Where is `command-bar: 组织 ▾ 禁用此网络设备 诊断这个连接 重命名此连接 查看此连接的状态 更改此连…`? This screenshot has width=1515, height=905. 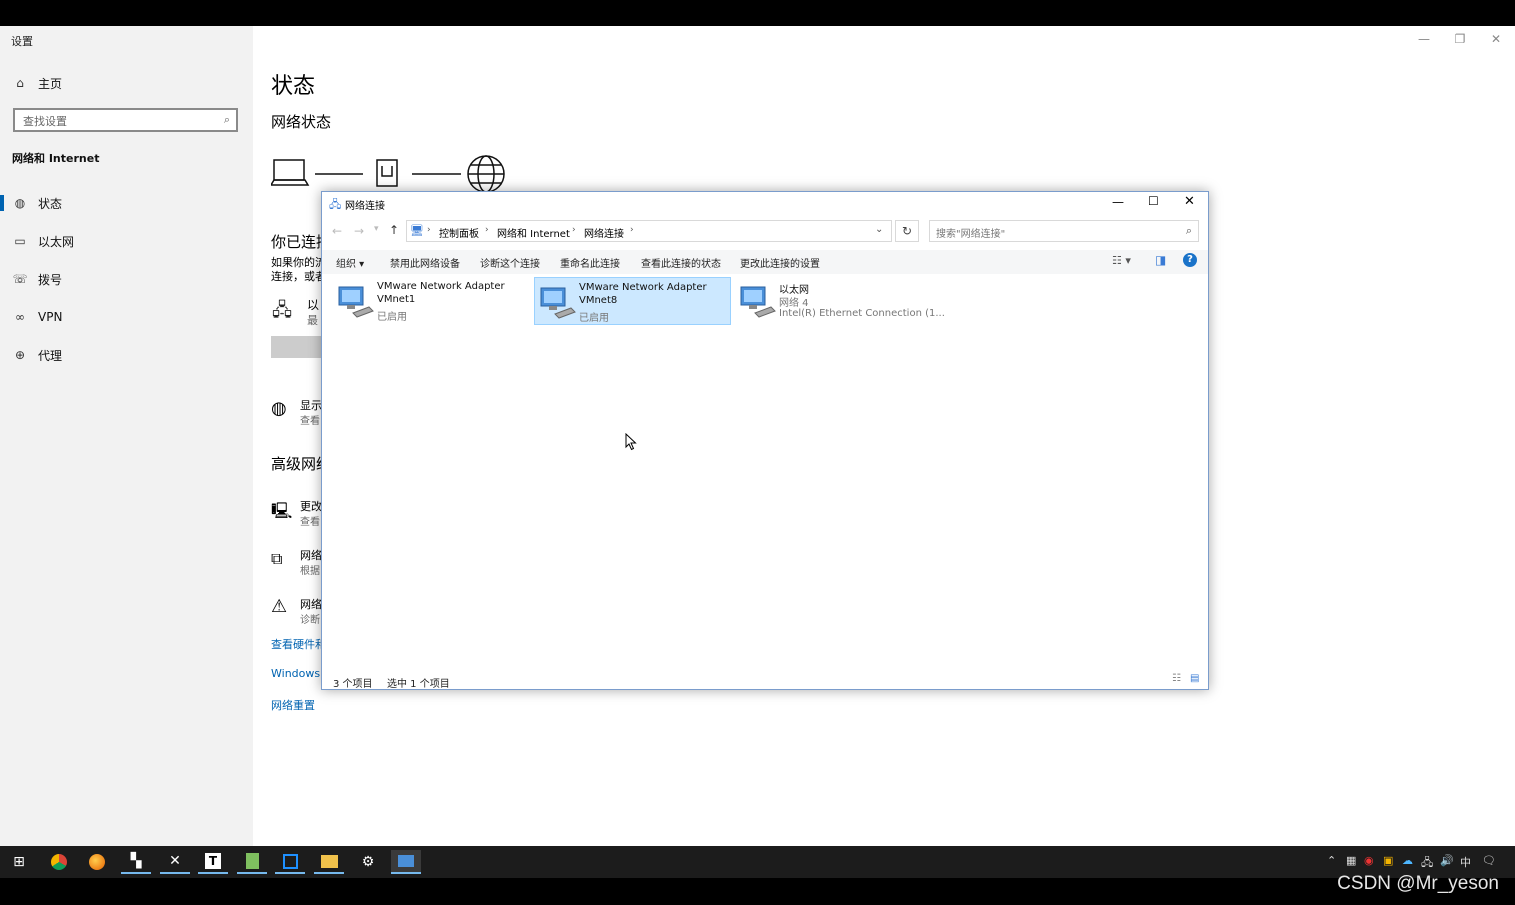 command-bar: 组织 ▾ 禁用此网络设备 诊断这个连接 重命名此连接 查看此连接的状态 更改此连… is located at coordinates (765, 262).